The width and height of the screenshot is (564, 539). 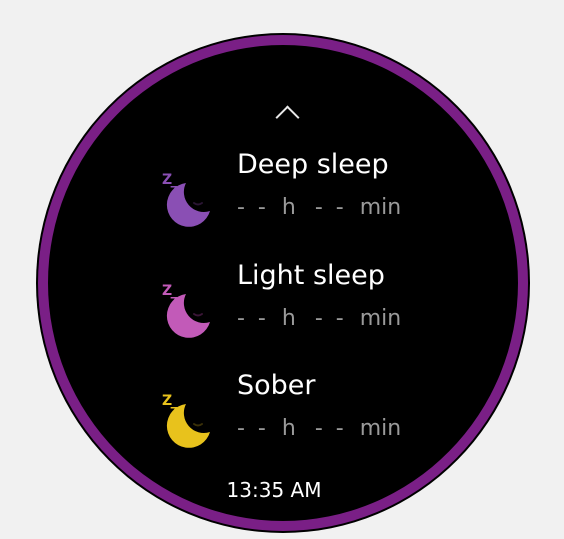 What do you see at coordinates (276, 385) in the screenshot?
I see `stage-title: Sober` at bounding box center [276, 385].